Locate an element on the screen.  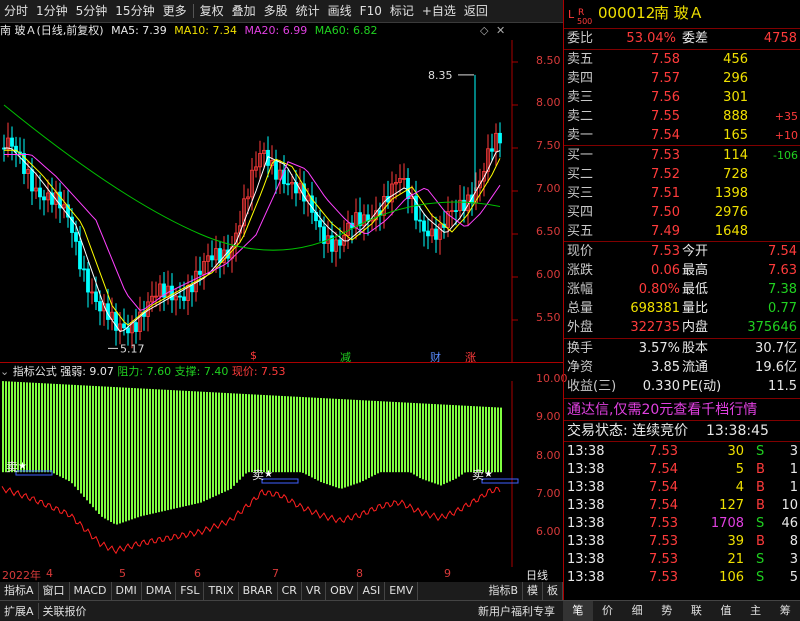
indicator-toggle-icon: ⌄ is located at coordinates (4, 371).